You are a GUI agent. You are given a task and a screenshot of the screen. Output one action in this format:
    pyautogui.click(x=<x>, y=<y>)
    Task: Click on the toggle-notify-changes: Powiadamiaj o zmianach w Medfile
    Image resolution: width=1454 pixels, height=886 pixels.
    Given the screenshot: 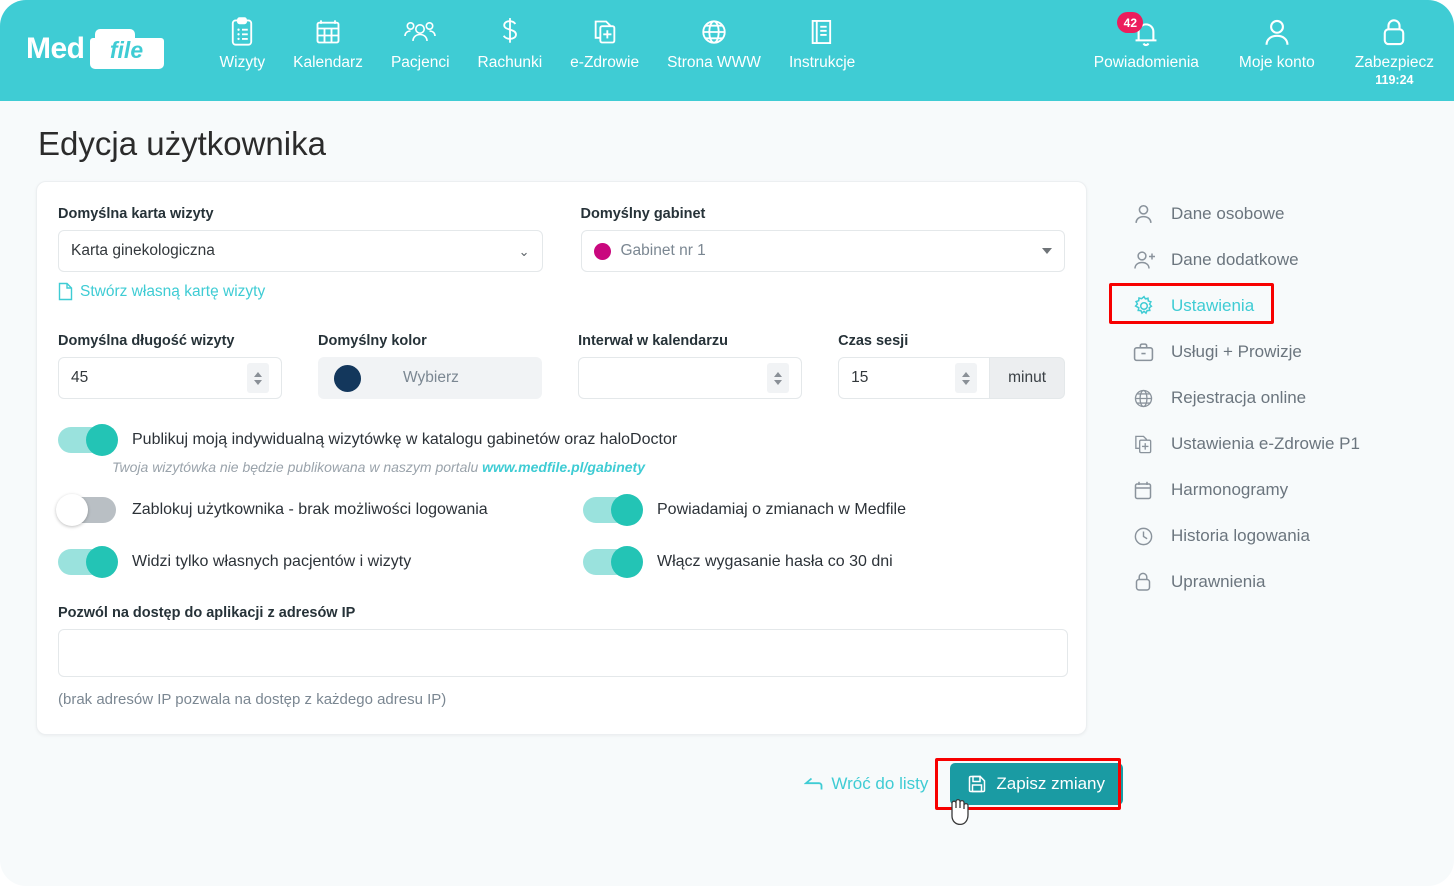 What is the action you would take?
    pyautogui.click(x=744, y=510)
    